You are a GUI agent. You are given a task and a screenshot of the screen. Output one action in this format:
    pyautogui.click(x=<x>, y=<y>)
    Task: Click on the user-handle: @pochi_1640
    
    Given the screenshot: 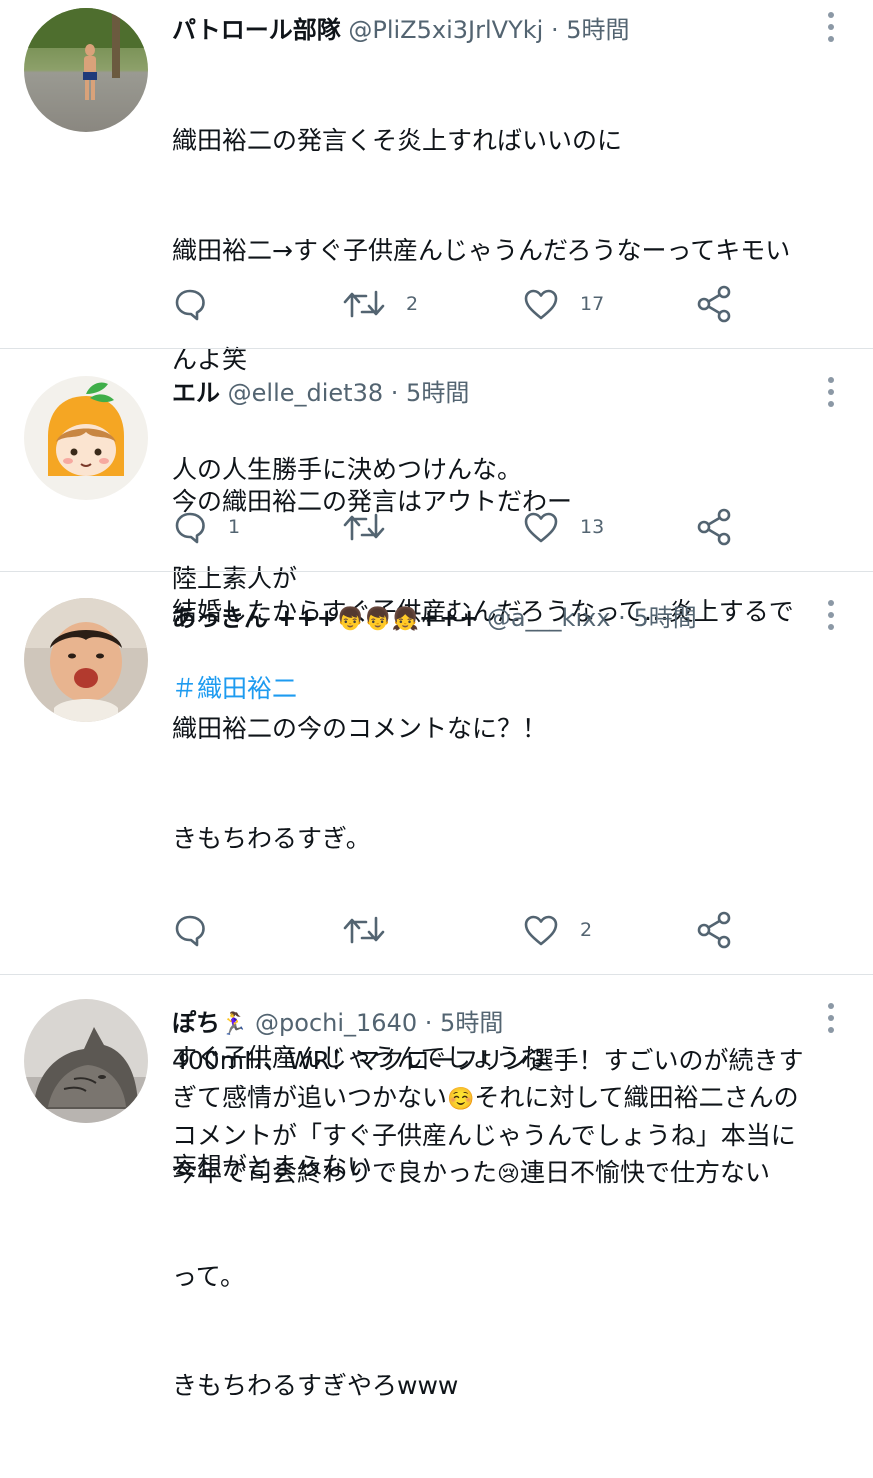 What is the action you would take?
    pyautogui.click(x=336, y=1023)
    